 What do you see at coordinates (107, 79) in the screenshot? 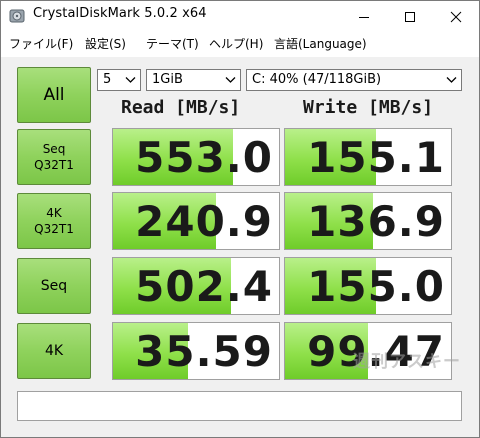
I see `test-count-value: 5` at bounding box center [107, 79].